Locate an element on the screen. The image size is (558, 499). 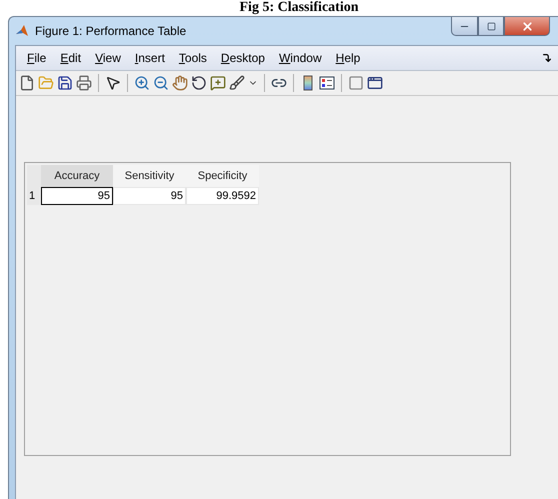
table-cell: 99.9592 is located at coordinates (222, 196).